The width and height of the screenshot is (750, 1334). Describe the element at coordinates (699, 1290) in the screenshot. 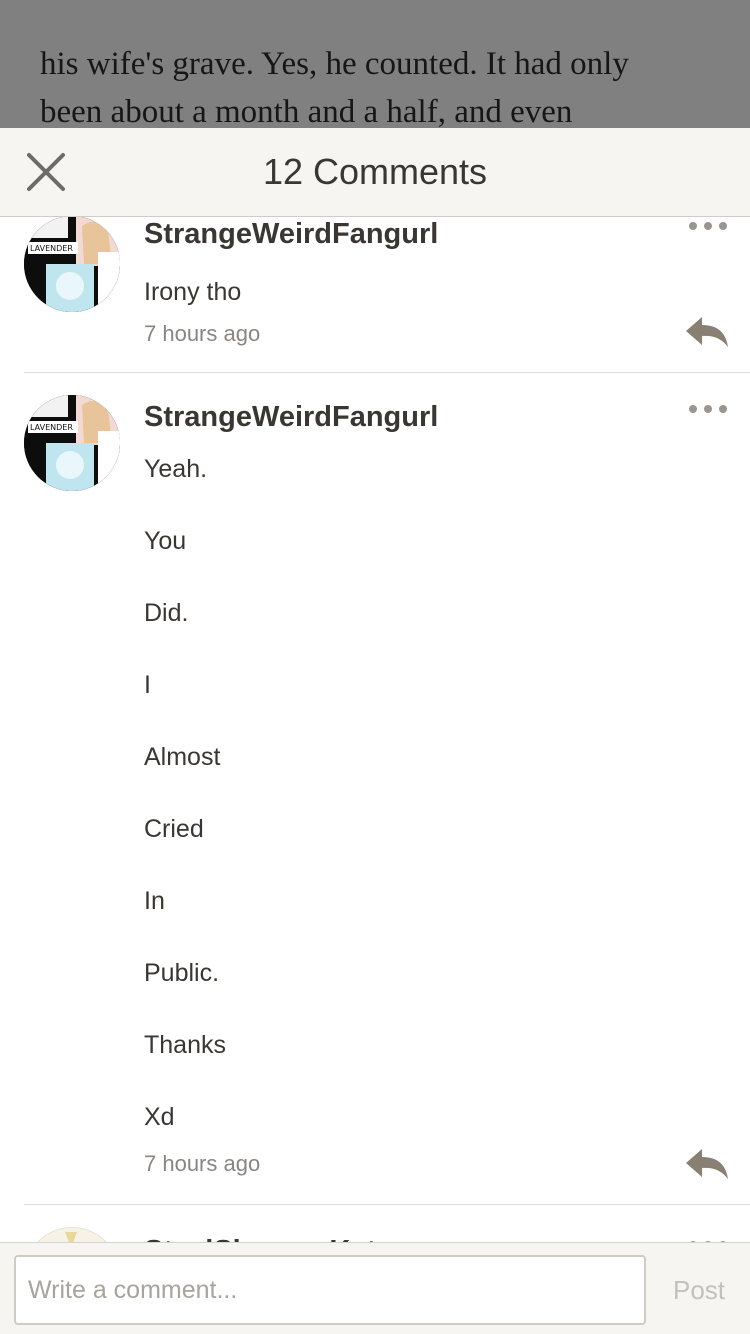

I see `post-button: Post` at that location.